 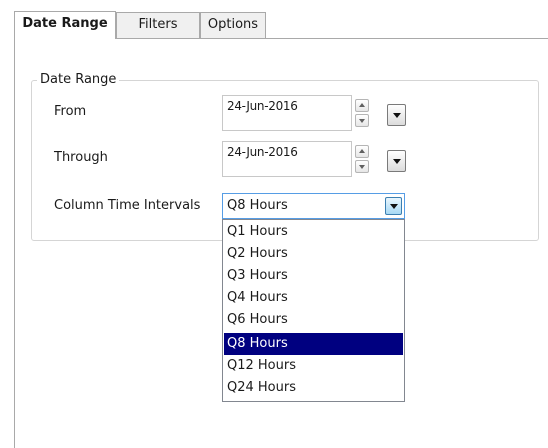 I want to click on list-item: Q4 Hours, so click(x=313, y=298).